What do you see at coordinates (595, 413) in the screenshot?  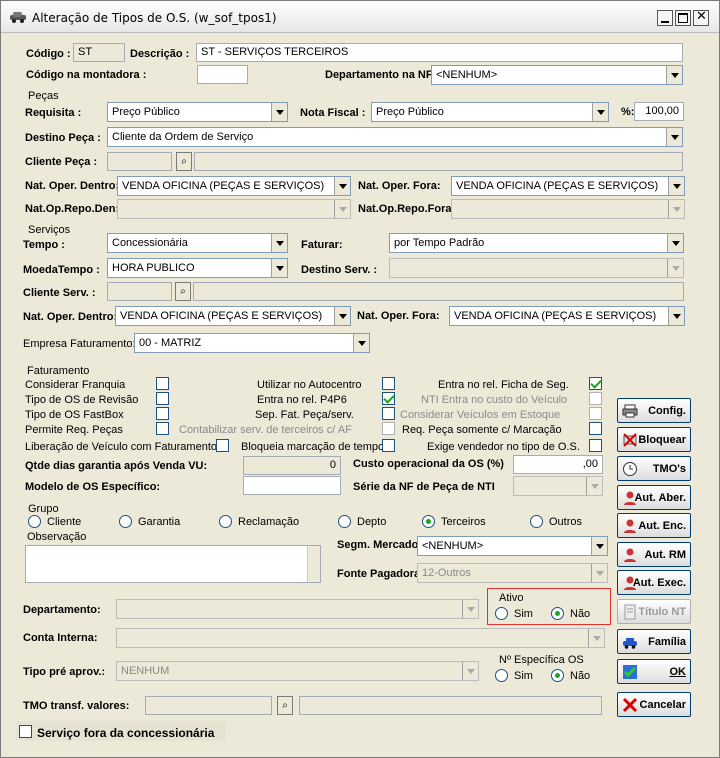 I see `estoque-checkbox` at bounding box center [595, 413].